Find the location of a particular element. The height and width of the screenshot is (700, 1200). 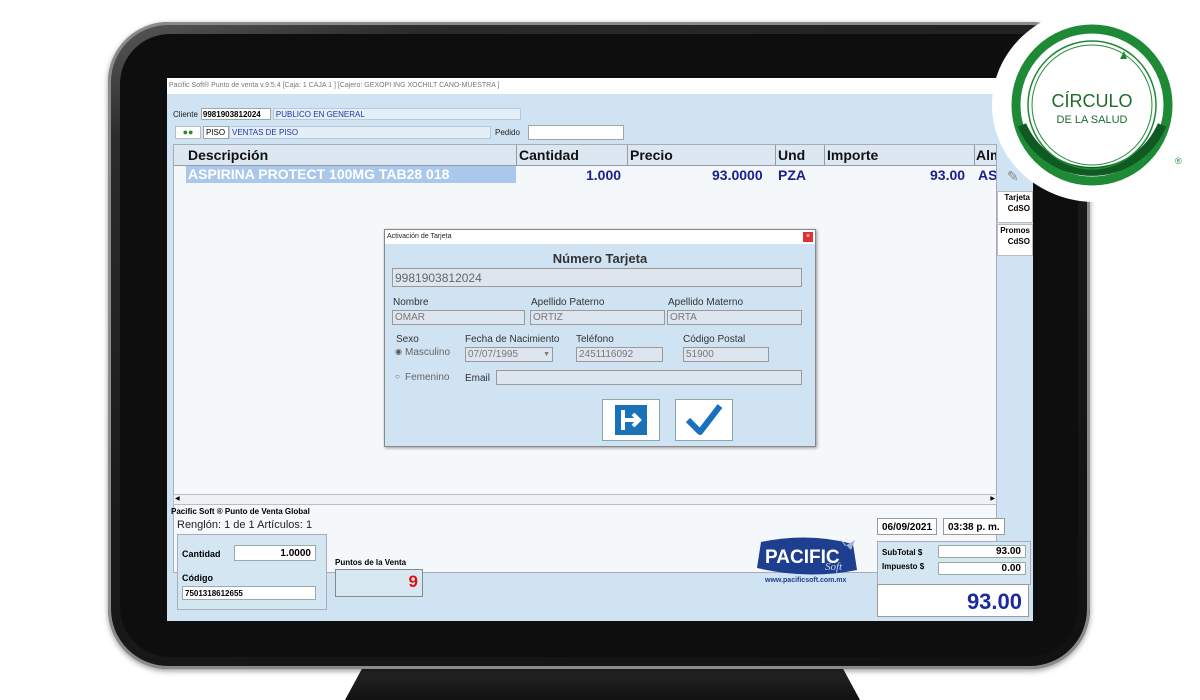

subtotal-label: SubTotal $ is located at coordinates (902, 552).